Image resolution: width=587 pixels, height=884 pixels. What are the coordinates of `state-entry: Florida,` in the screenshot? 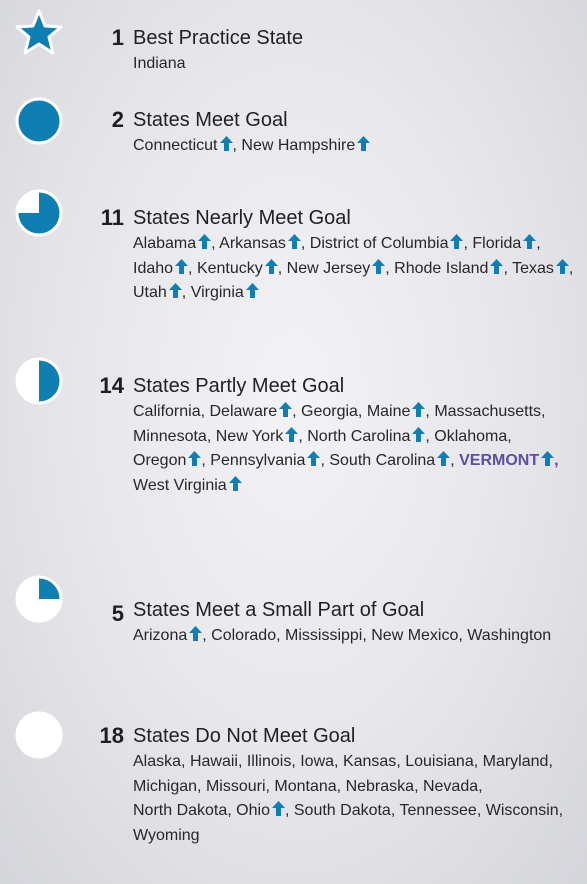 It's located at (506, 243).